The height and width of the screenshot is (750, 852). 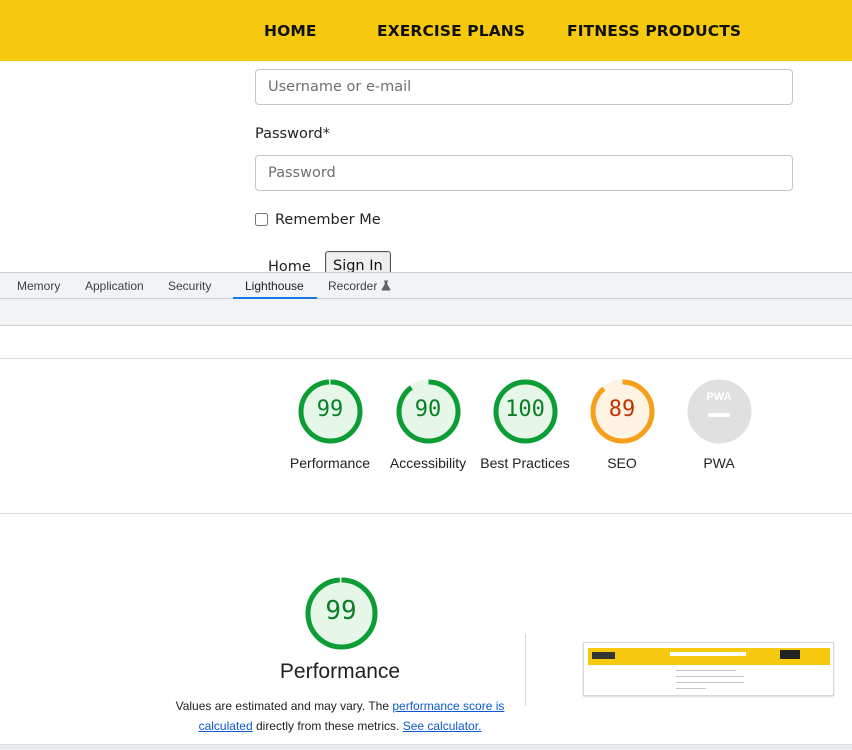 What do you see at coordinates (719, 463) in the screenshot?
I see `gauge-label: PWA` at bounding box center [719, 463].